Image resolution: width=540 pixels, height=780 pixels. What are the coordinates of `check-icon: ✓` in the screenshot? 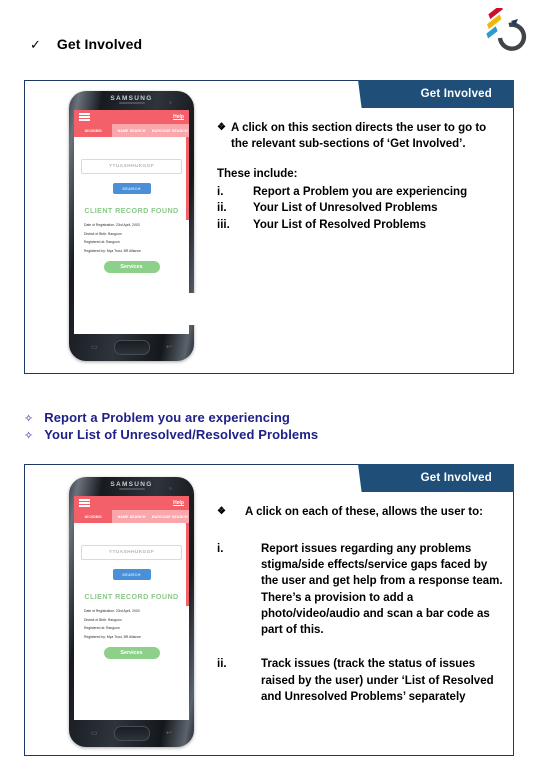 It's located at (35, 44).